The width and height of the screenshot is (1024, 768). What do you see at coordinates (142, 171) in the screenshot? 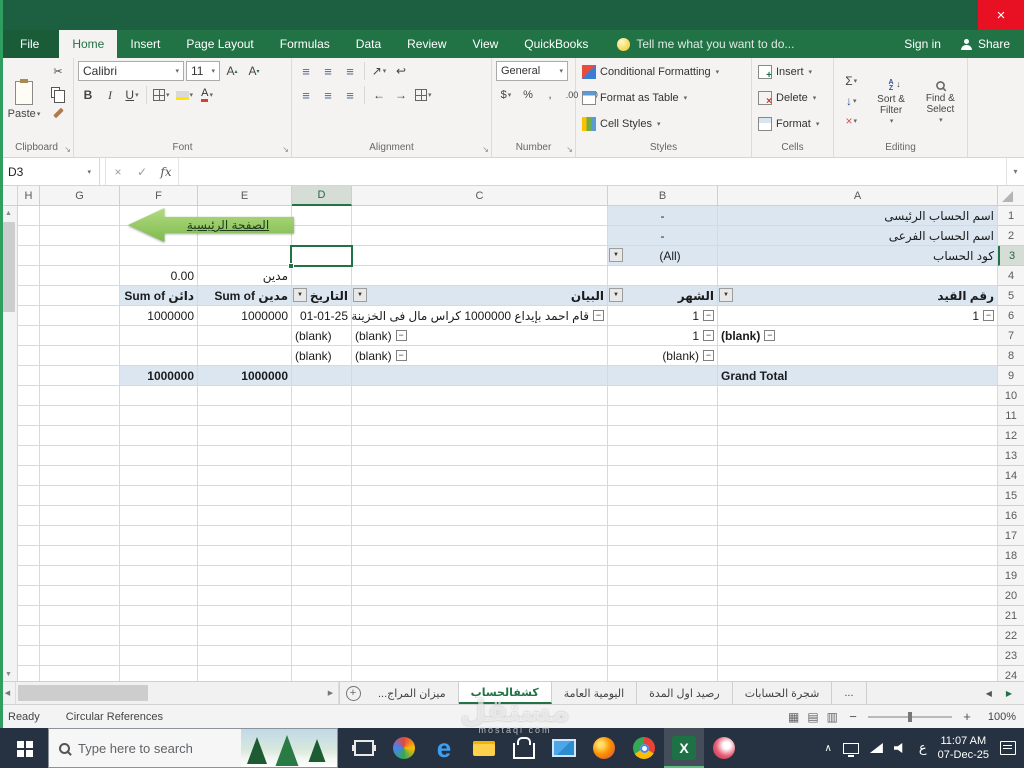
I see `enter-icon: ✓` at bounding box center [142, 171].